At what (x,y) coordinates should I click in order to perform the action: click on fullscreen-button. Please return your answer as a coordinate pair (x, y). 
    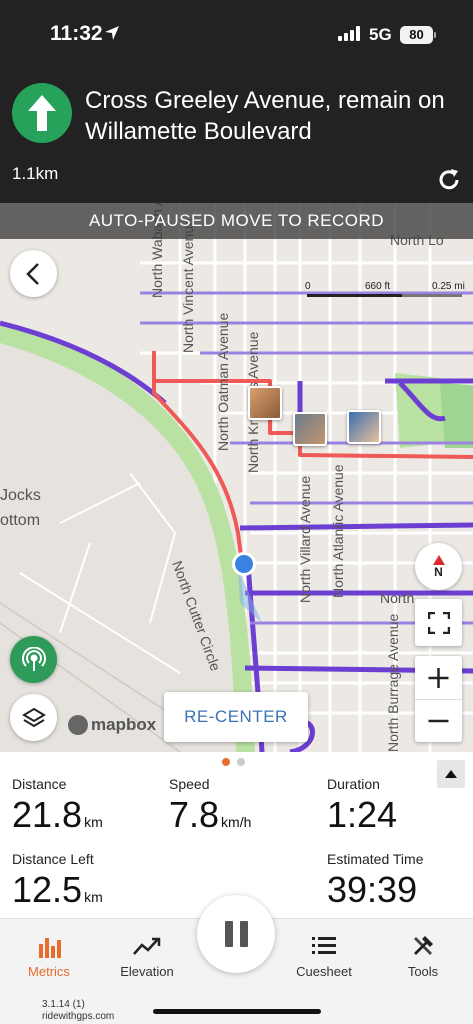
    Looking at the image, I should click on (438, 622).